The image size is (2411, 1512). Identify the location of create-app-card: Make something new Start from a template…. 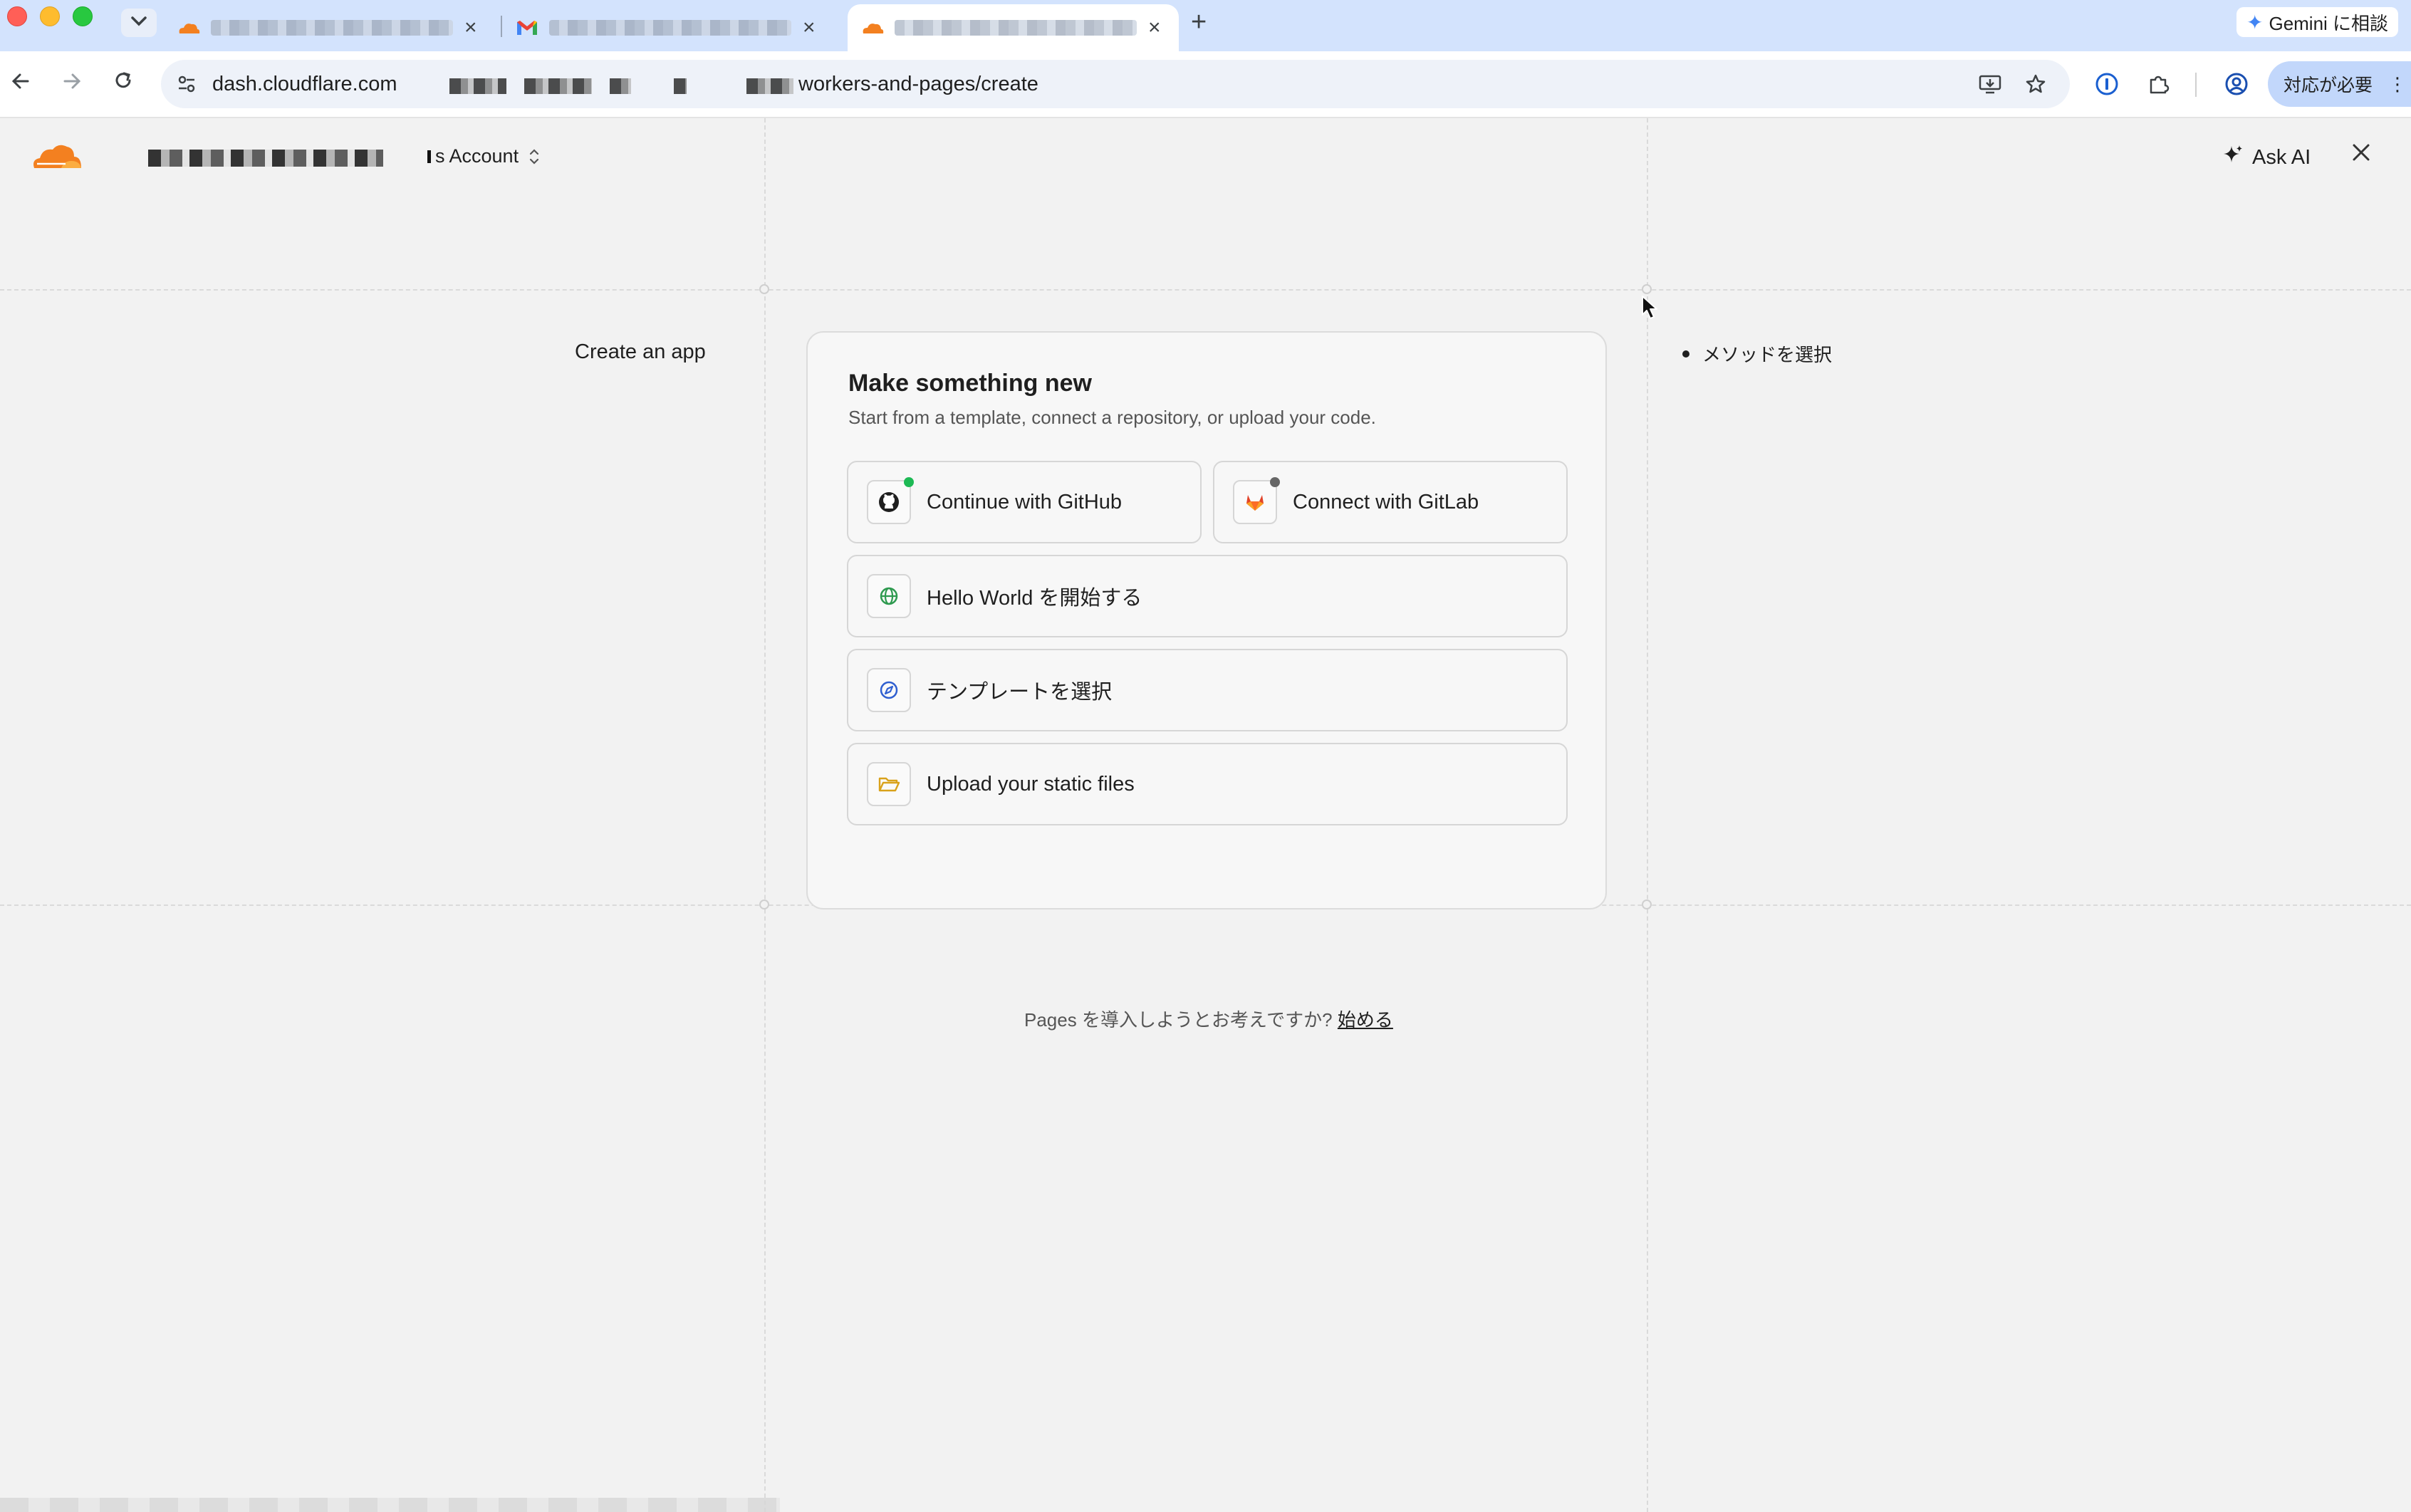
(1206, 620).